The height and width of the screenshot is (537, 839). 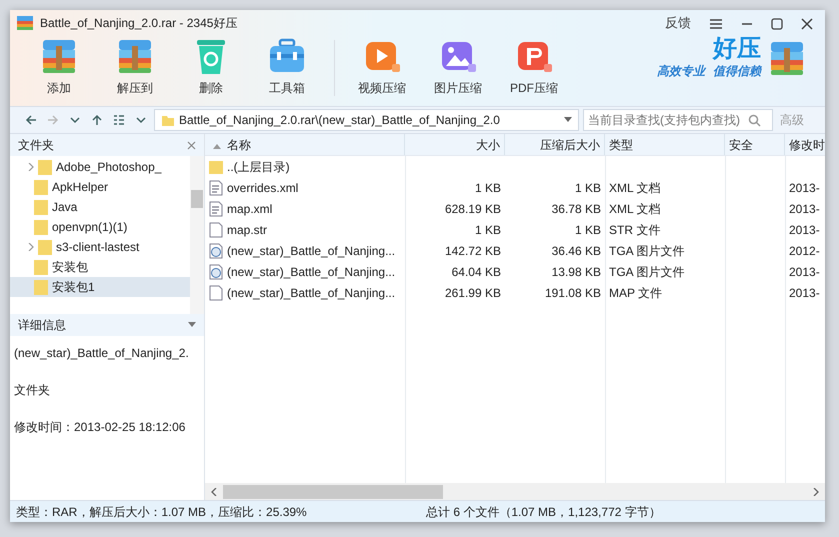 I want to click on chevron-left-icon, so click(x=214, y=492).